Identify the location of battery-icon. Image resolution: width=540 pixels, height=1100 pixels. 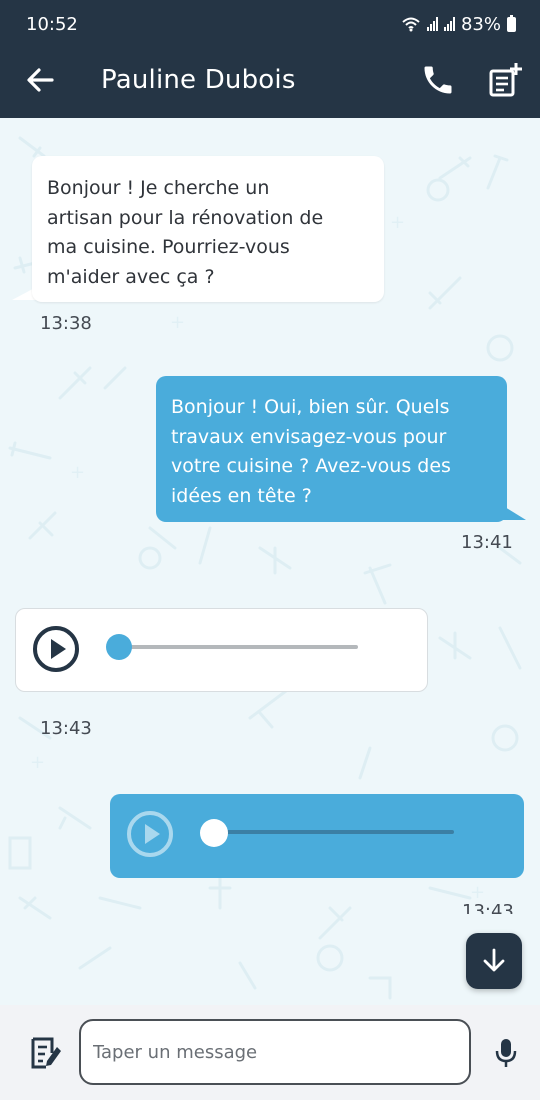
(511, 23).